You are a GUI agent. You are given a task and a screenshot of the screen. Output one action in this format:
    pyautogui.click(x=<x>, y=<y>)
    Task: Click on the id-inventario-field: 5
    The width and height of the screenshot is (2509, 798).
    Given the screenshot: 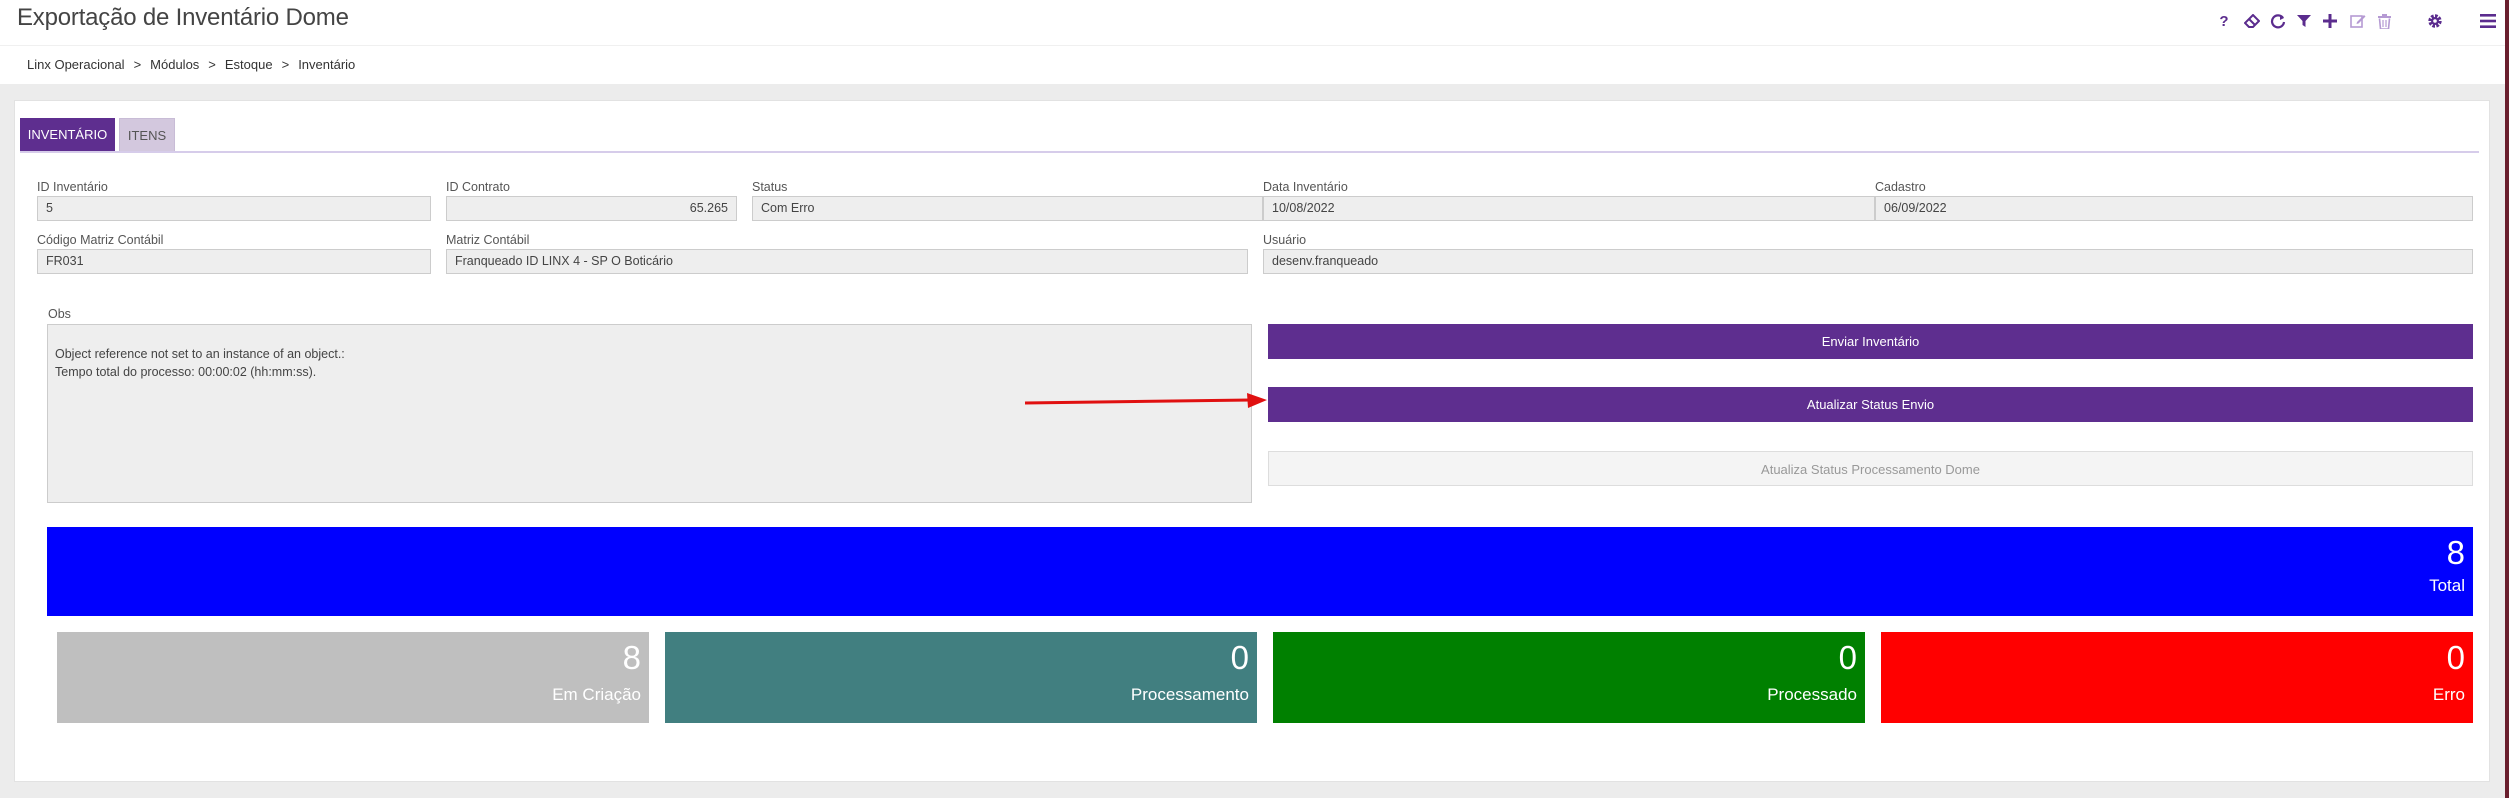 What is the action you would take?
    pyautogui.click(x=234, y=208)
    